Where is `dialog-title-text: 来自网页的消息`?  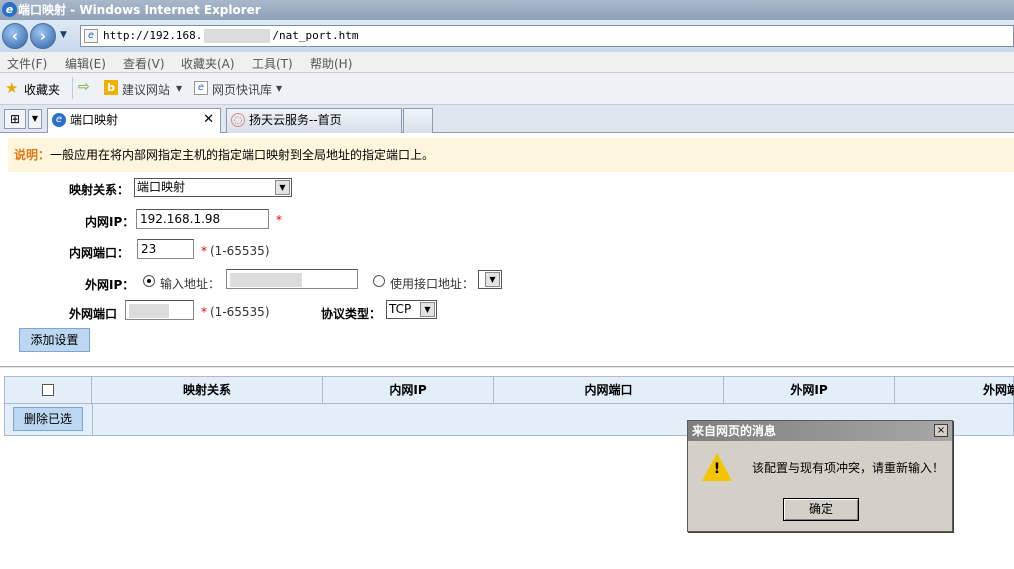 dialog-title-text: 来自网页的消息 is located at coordinates (734, 431).